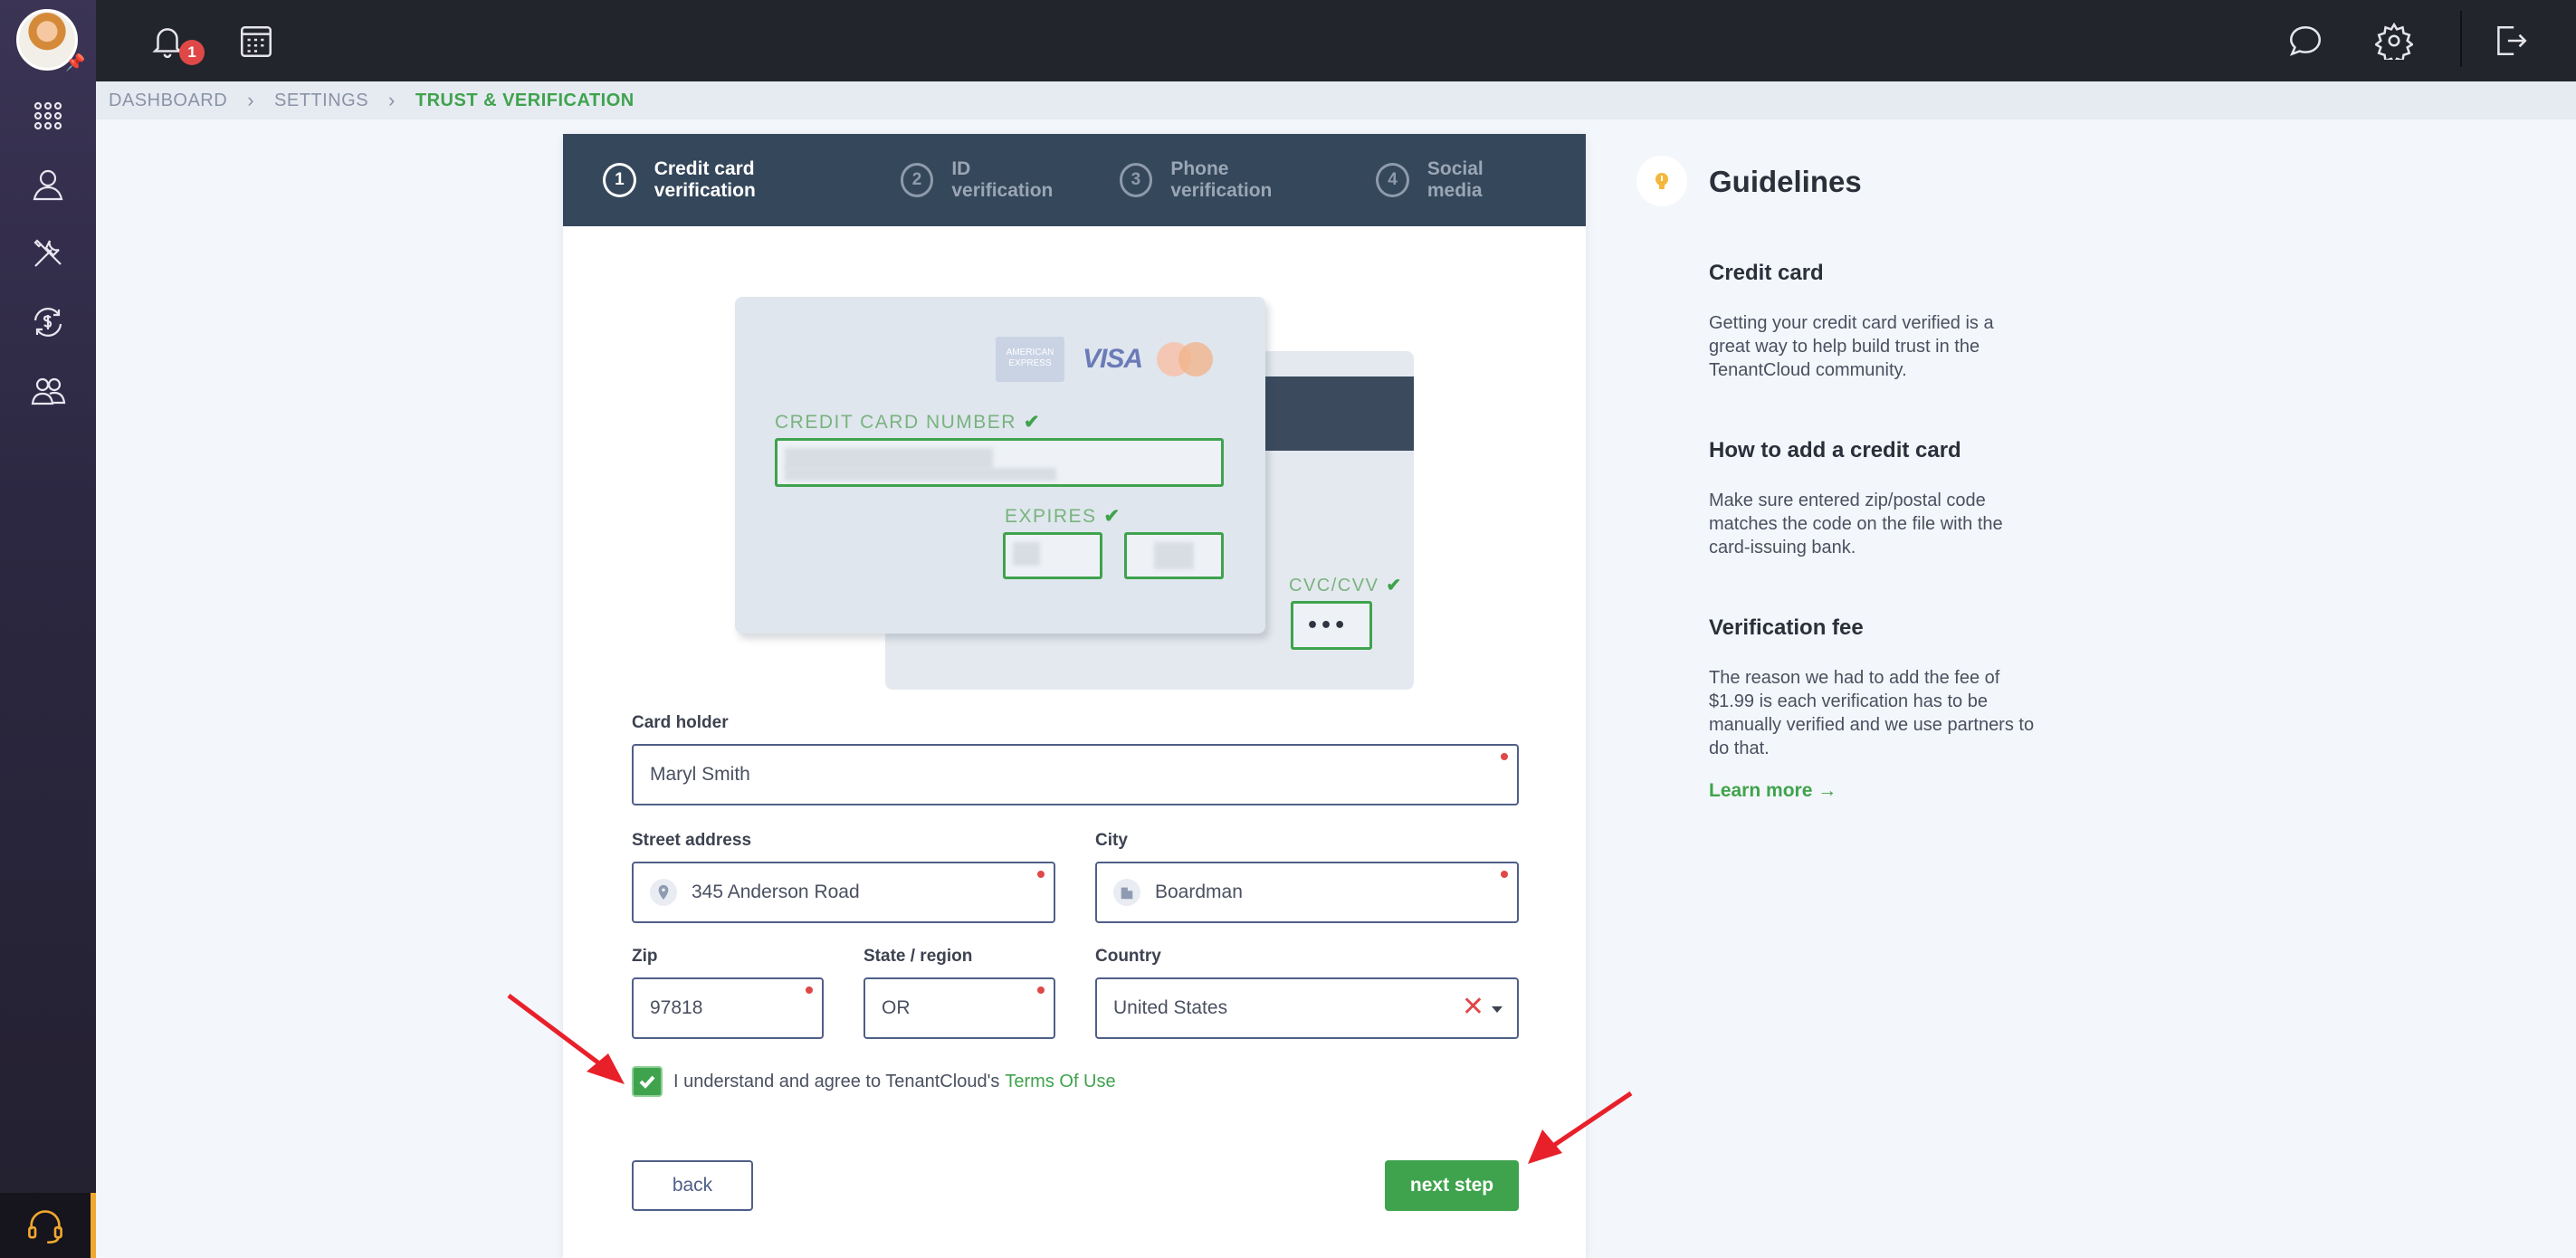 The width and height of the screenshot is (2576, 1258). What do you see at coordinates (1136, 180) in the screenshot?
I see `step-number: 3` at bounding box center [1136, 180].